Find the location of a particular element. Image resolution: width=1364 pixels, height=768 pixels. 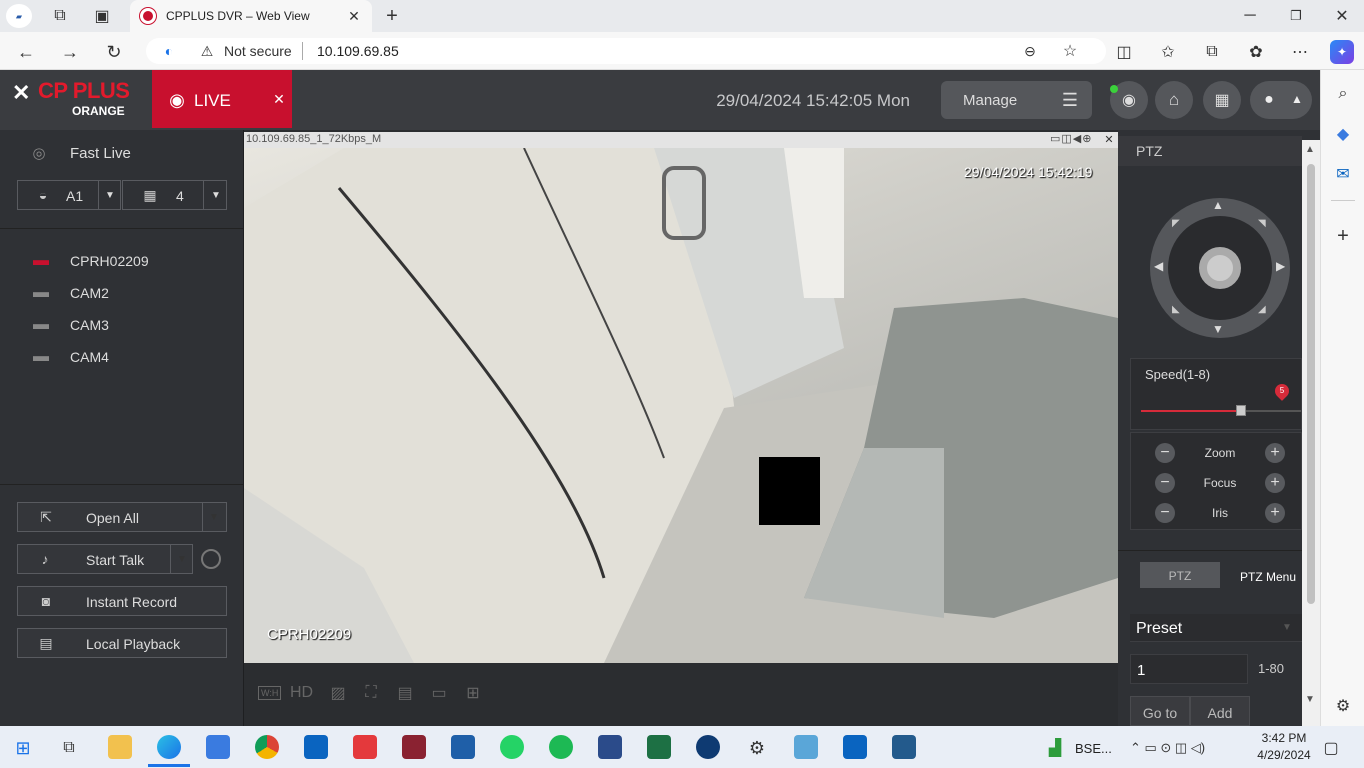

tally-icon is located at coordinates (414, 747).